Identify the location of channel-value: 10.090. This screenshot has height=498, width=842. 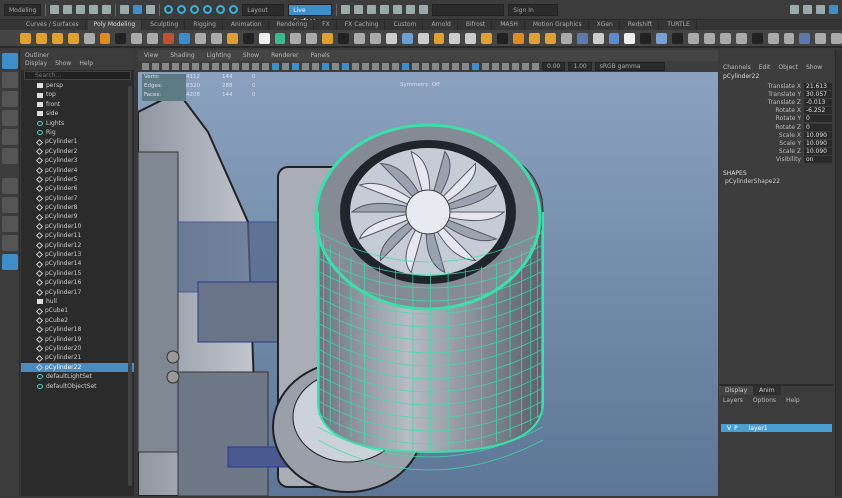
(818, 152).